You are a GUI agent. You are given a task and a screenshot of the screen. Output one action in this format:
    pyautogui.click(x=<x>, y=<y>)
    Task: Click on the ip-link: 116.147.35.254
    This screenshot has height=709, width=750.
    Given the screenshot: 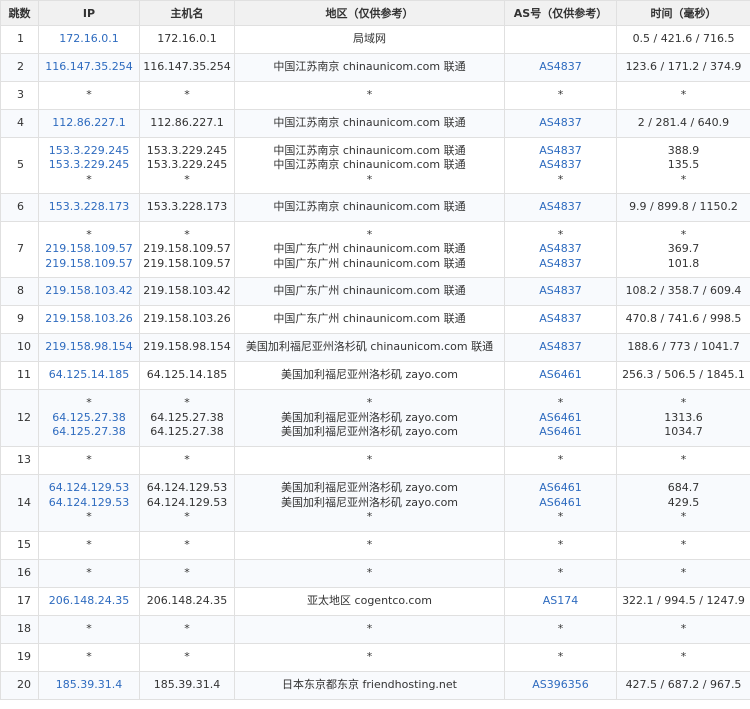 What is the action you would take?
    pyautogui.click(x=89, y=67)
    